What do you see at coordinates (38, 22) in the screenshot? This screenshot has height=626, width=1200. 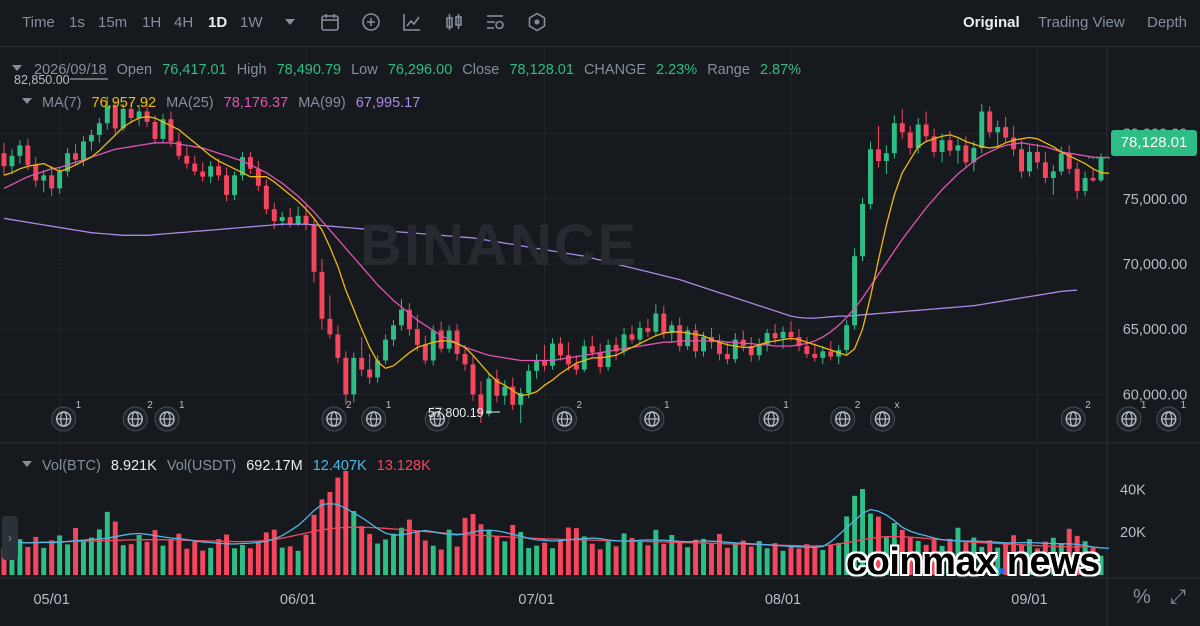 I see `interval-time: Time` at bounding box center [38, 22].